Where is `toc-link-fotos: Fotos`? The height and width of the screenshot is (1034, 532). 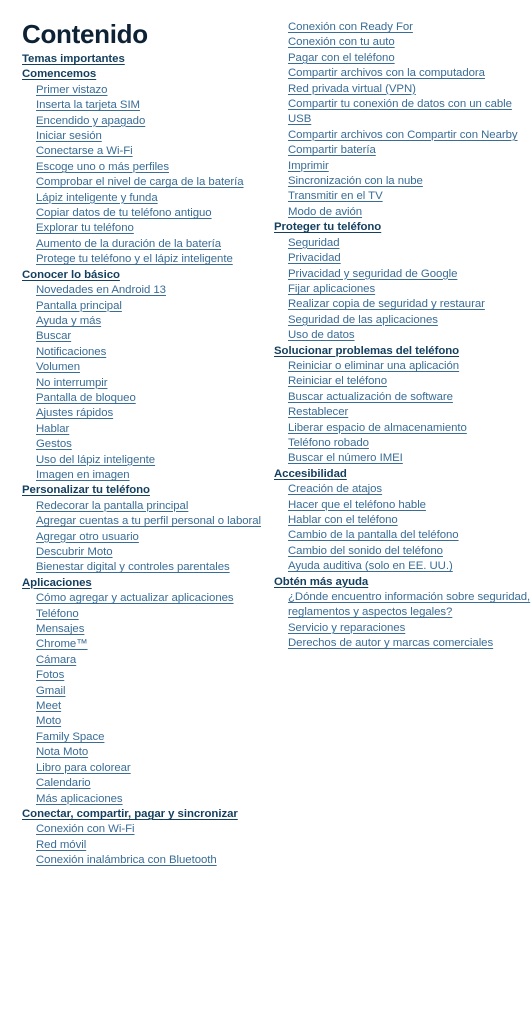
toc-link-fotos: Fotos is located at coordinates (152, 675).